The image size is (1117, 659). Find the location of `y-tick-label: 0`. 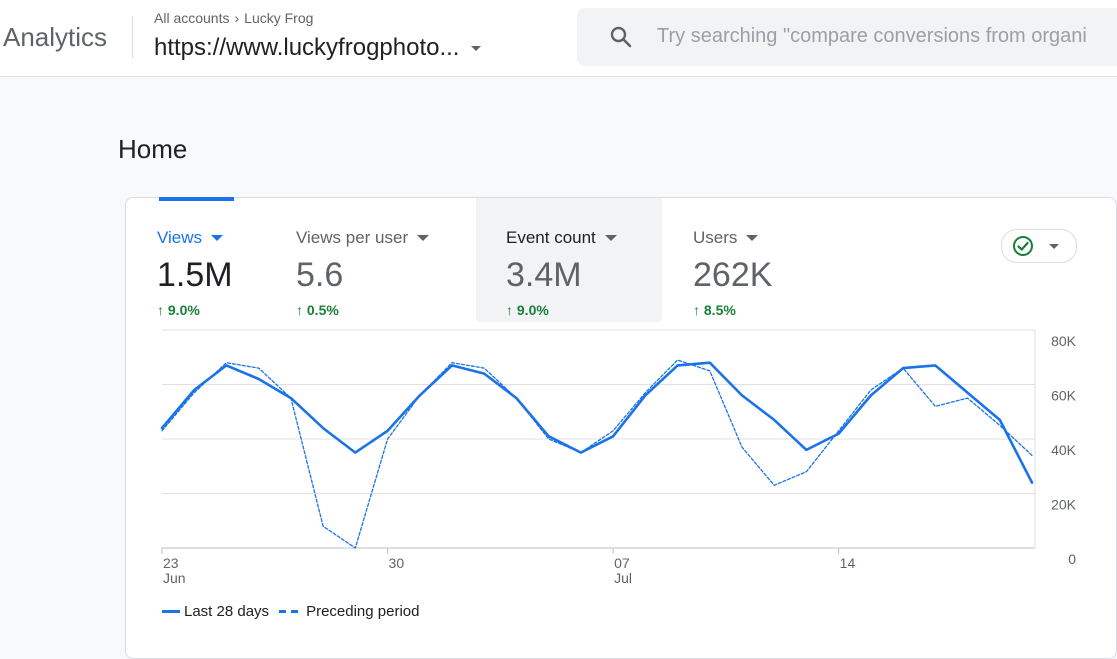

y-tick-label: 0 is located at coordinates (1072, 559).